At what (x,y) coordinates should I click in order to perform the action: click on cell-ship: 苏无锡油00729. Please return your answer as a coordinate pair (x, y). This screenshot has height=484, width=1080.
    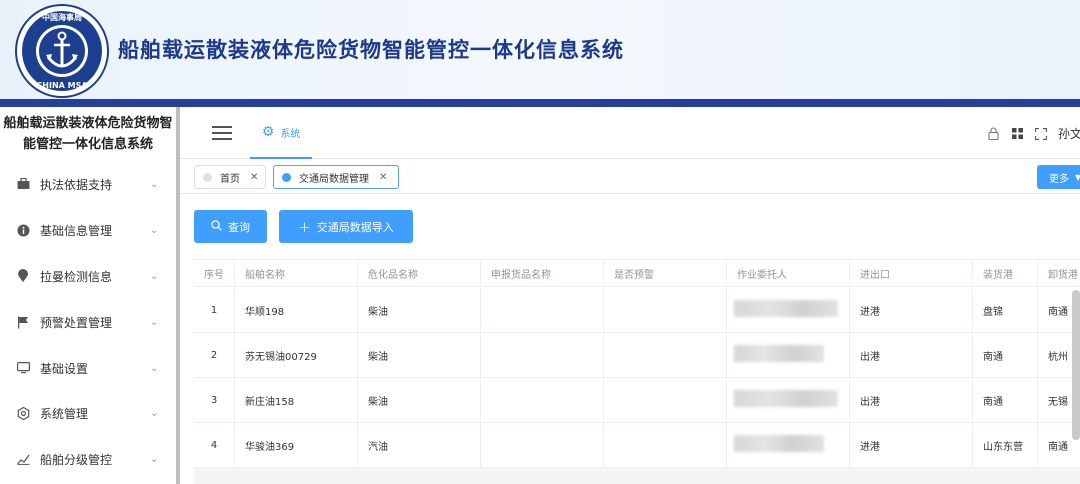
    Looking at the image, I should click on (296, 355).